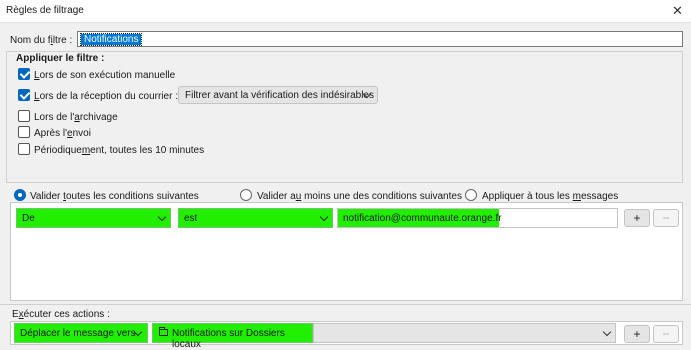 The height and width of the screenshot is (350, 691). Describe the element at coordinates (20, 195) in the screenshot. I see `match-all-radio` at that location.